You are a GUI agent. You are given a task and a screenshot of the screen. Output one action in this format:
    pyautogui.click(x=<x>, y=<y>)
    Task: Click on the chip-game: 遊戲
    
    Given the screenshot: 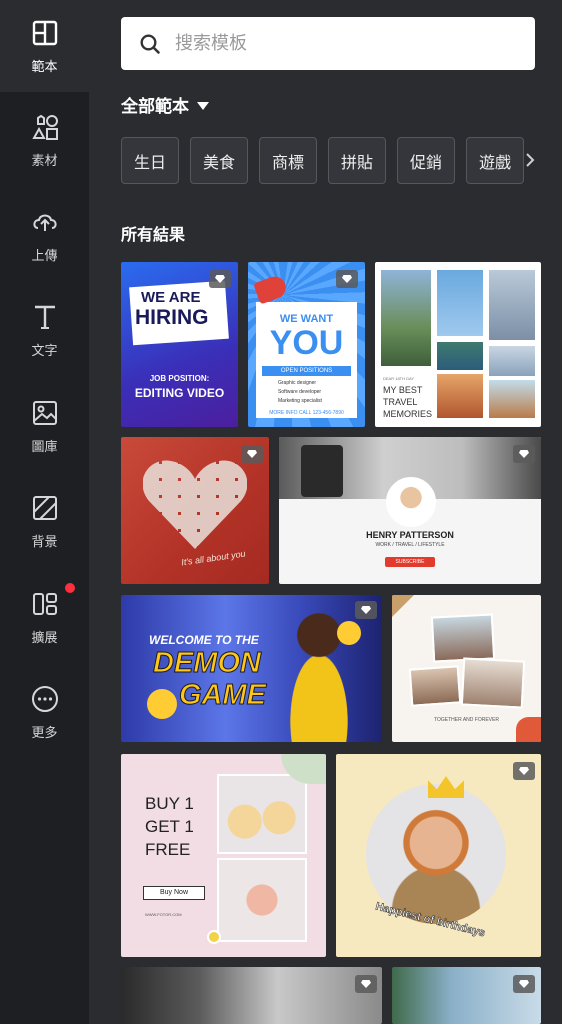 What is the action you would take?
    pyautogui.click(x=495, y=160)
    